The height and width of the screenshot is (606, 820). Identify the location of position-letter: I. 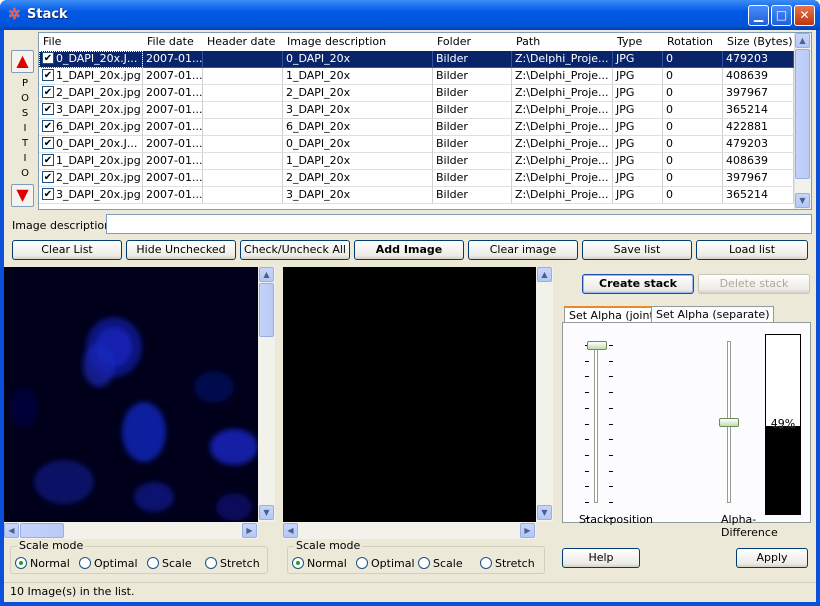
(25, 128).